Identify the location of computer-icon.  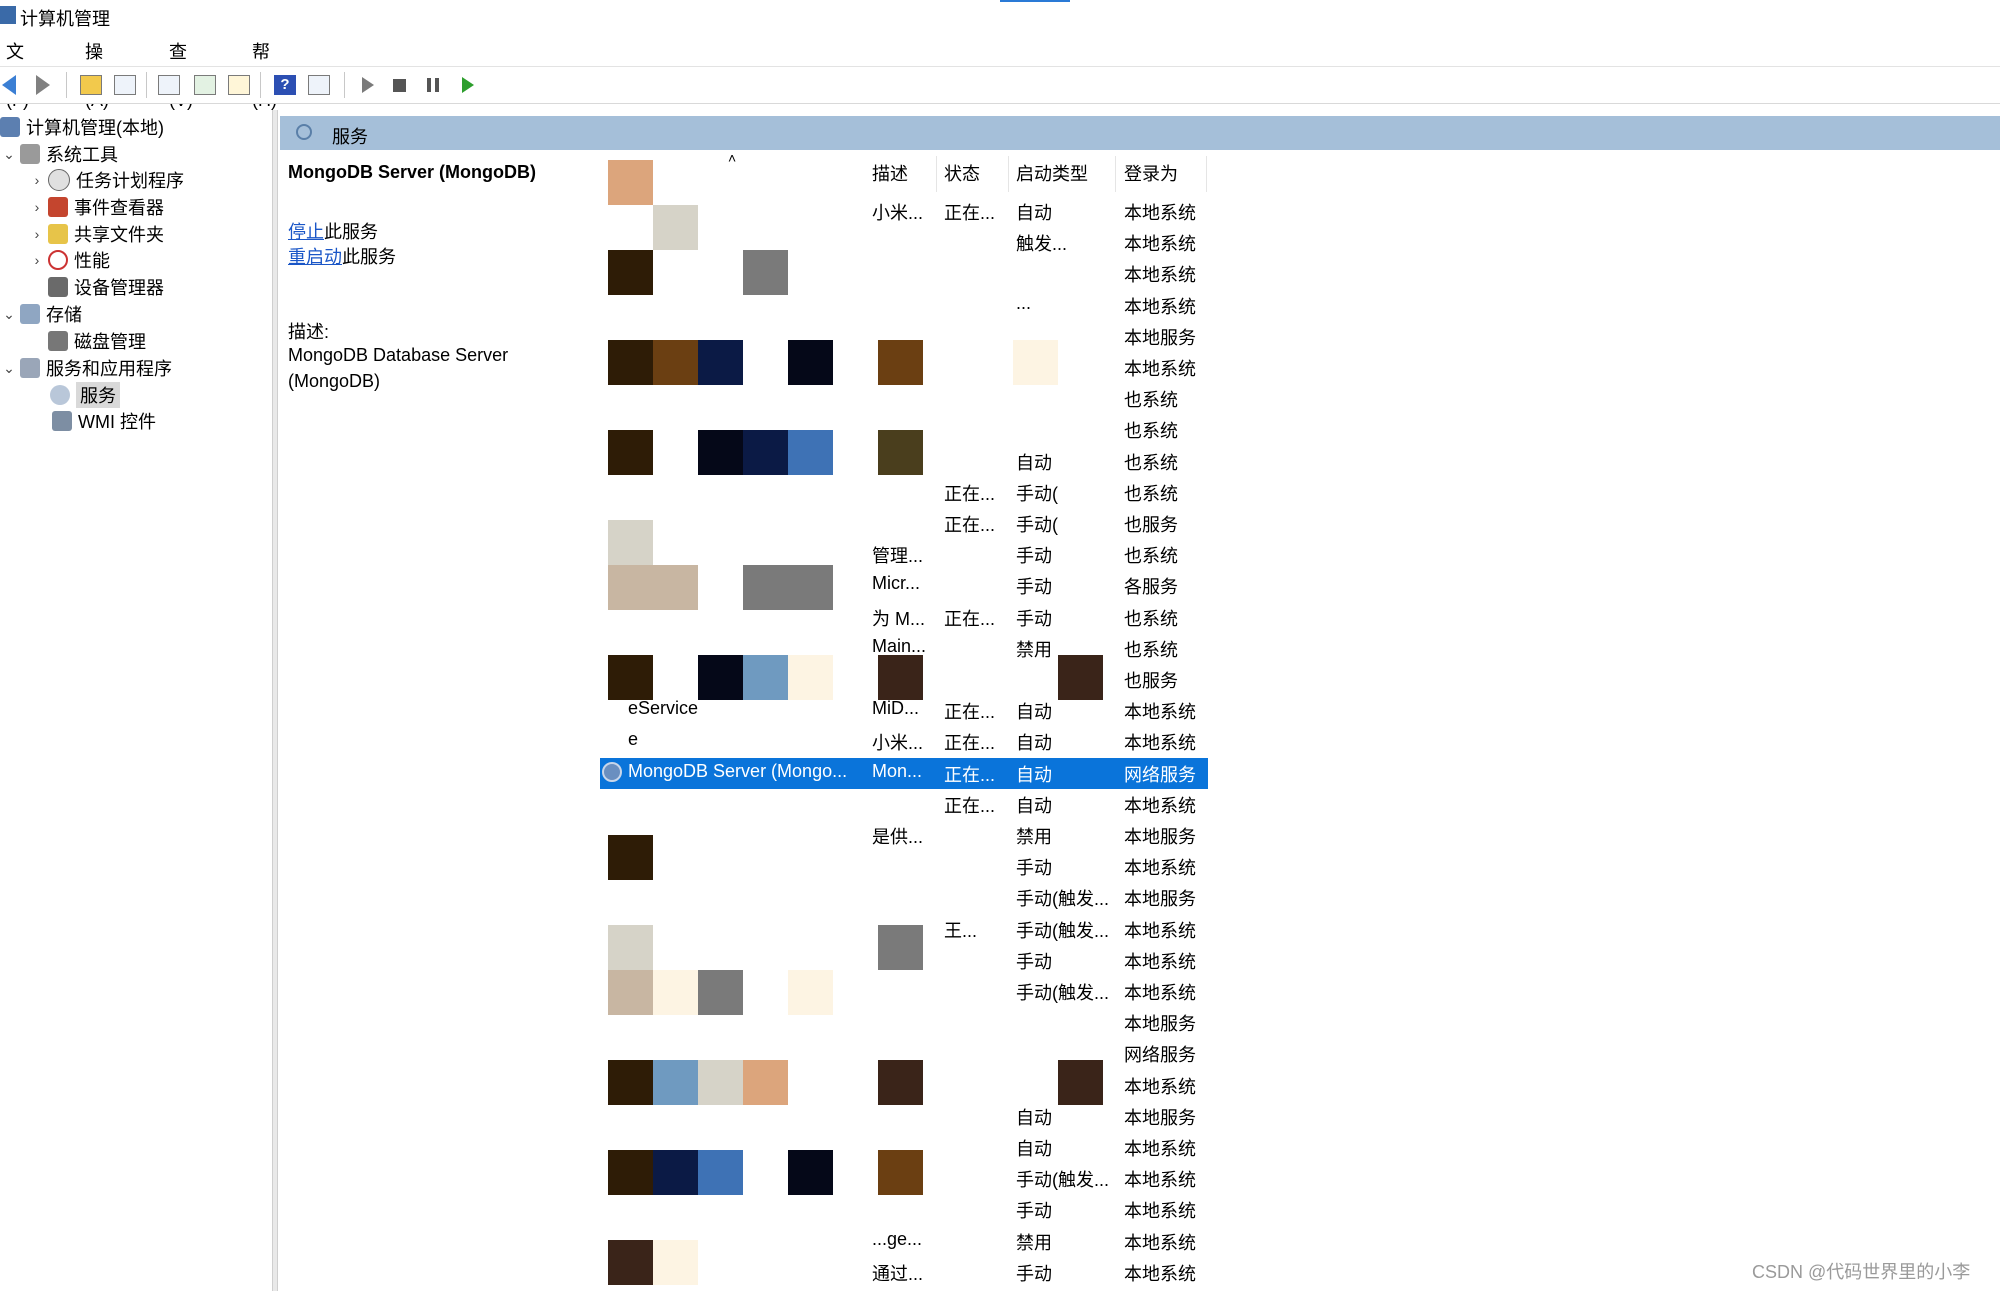
(10, 127).